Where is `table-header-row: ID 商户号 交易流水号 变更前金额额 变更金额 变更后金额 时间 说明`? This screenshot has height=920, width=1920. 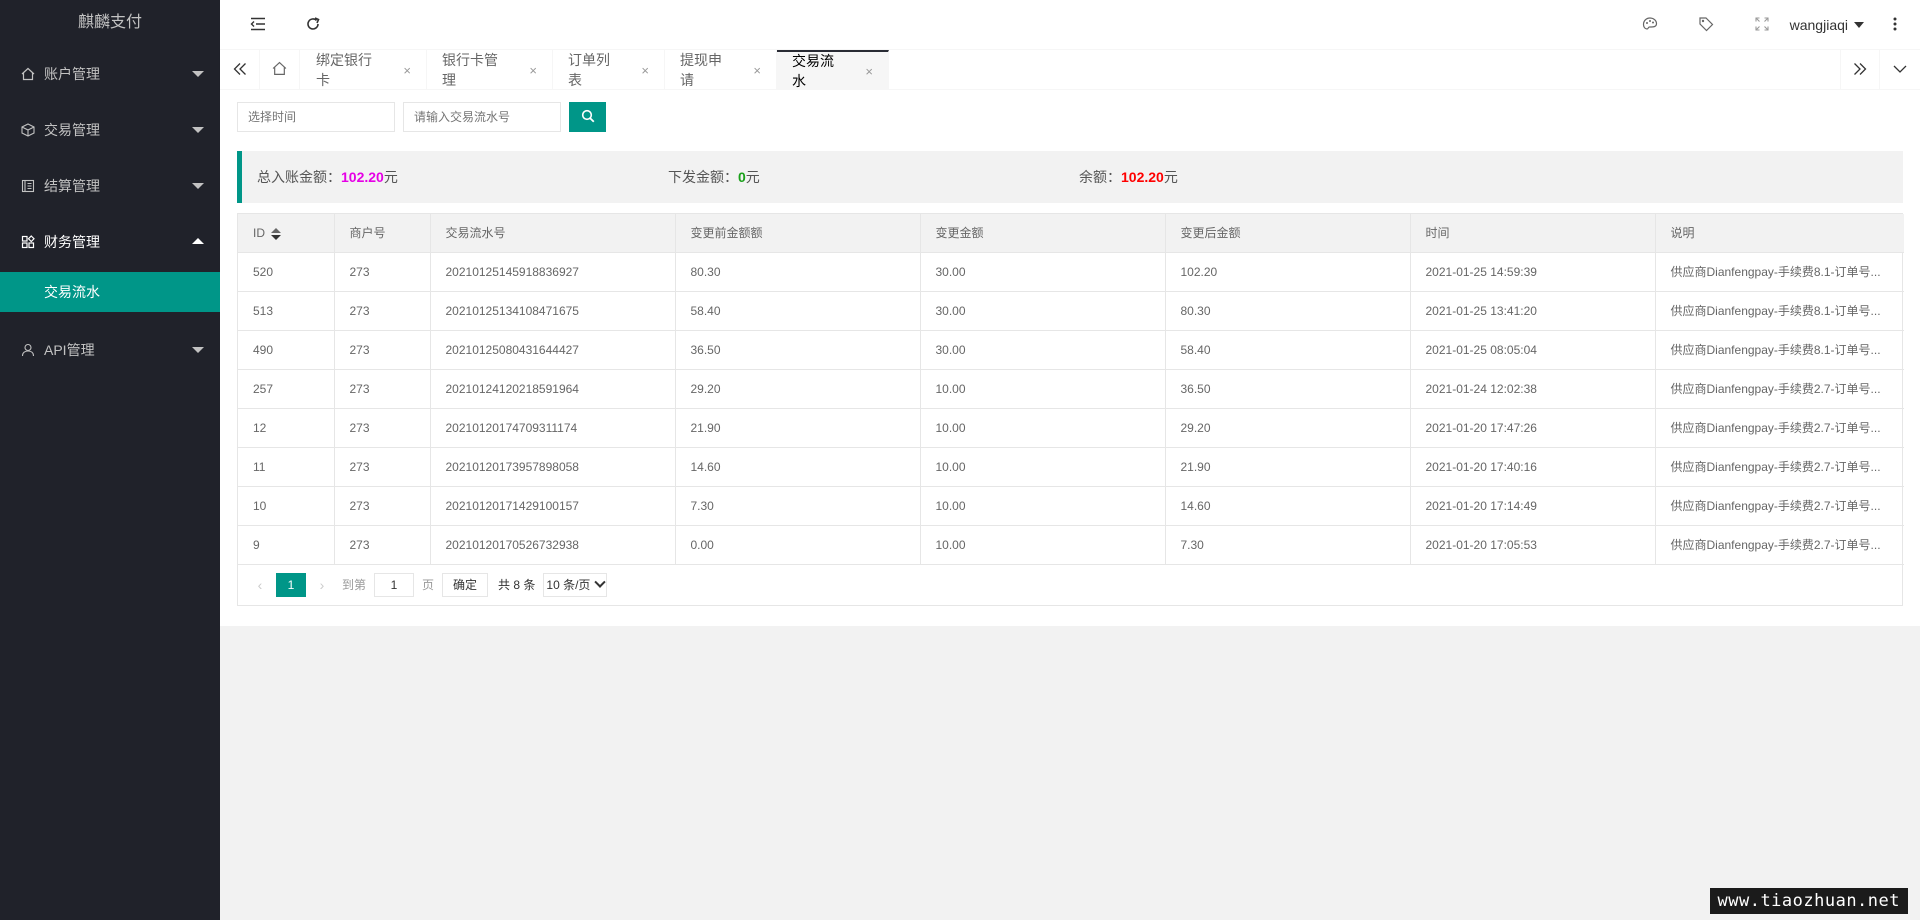 table-header-row: ID 商户号 交易流水号 变更前金额额 变更金额 变更后金额 时间 说明 is located at coordinates (1071, 233).